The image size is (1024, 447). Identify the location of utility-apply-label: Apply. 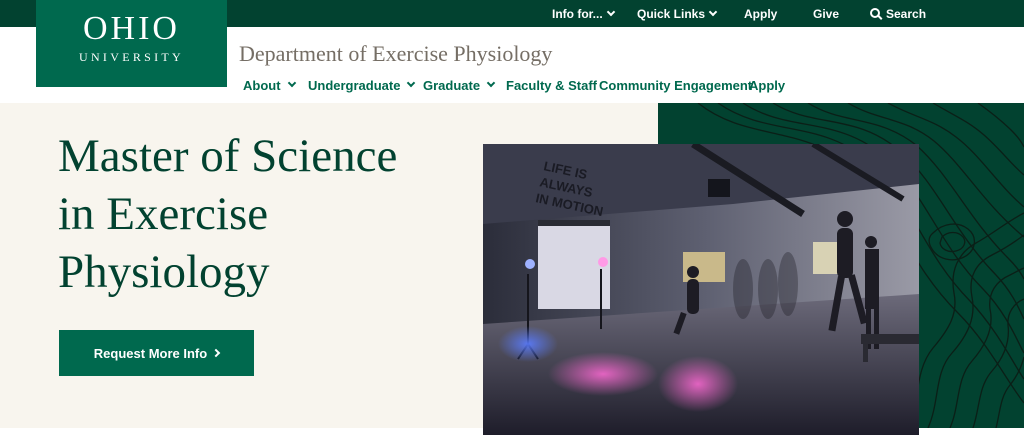
(761, 13).